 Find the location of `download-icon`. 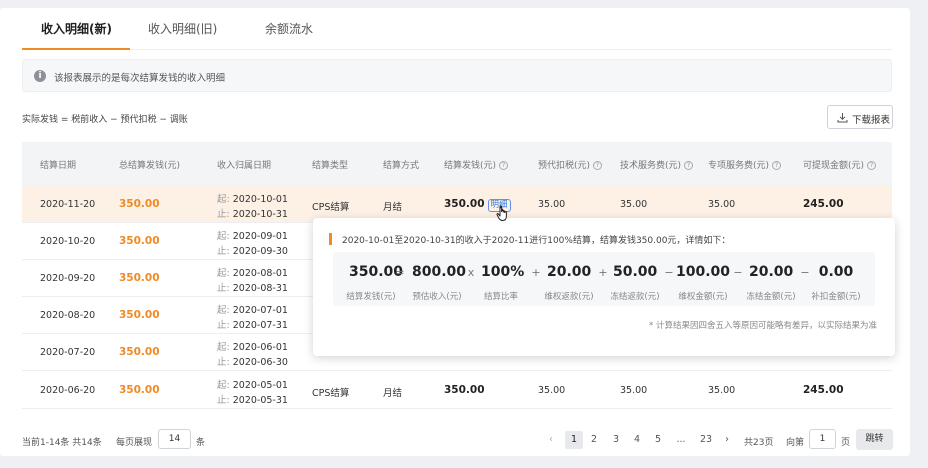

download-icon is located at coordinates (842, 118).